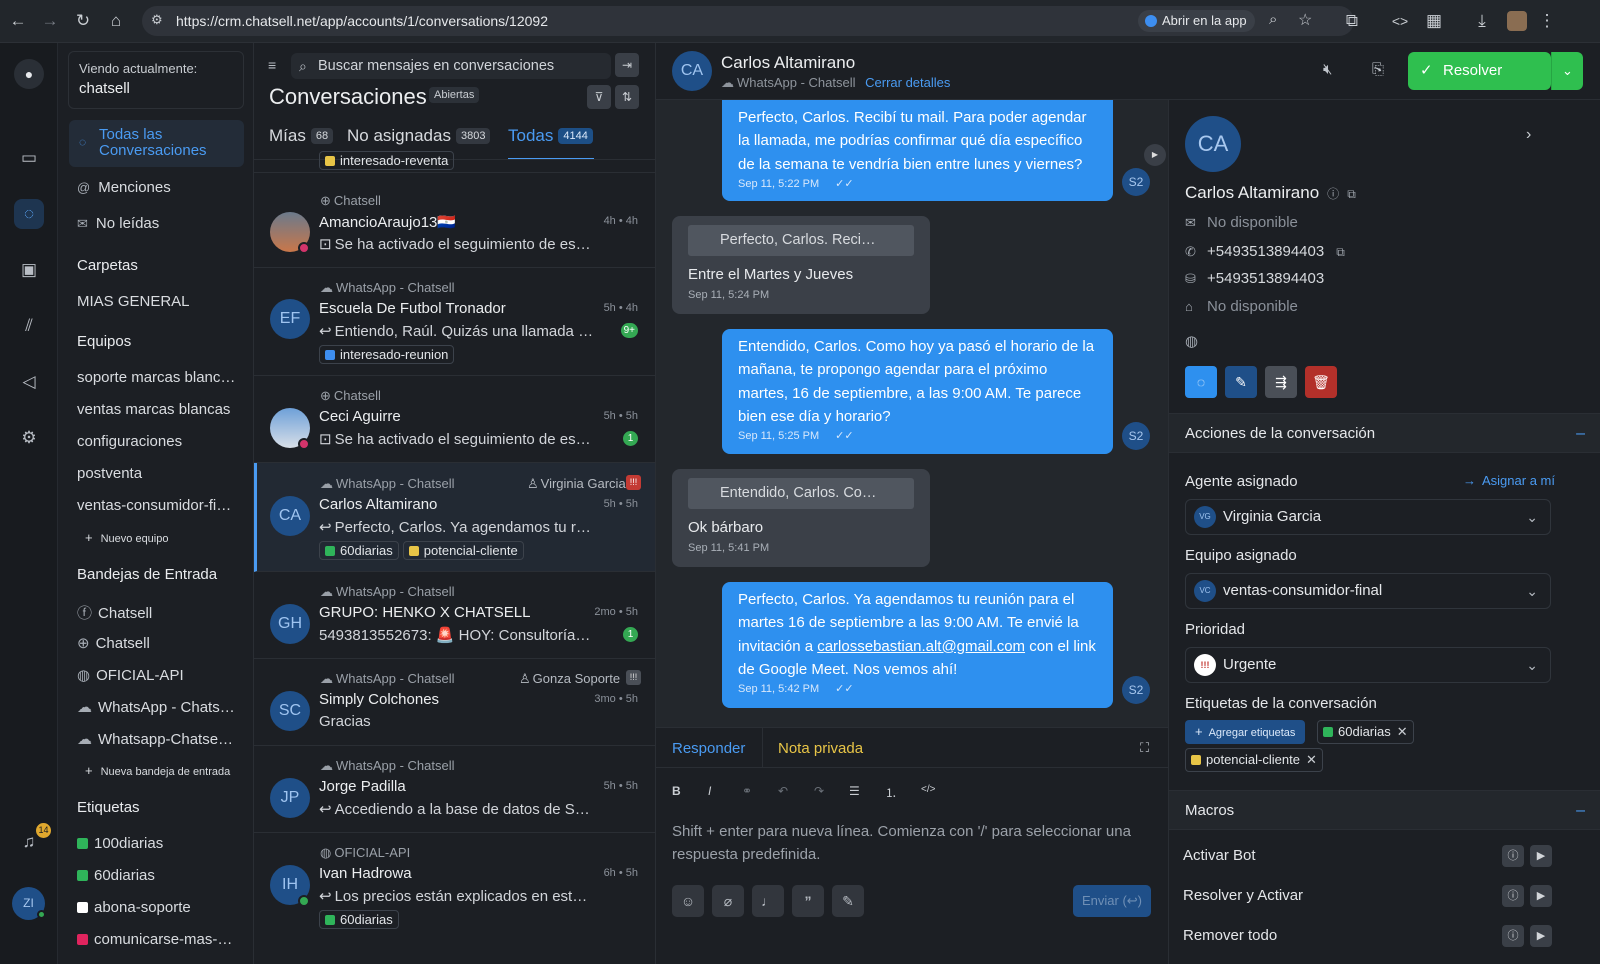 The height and width of the screenshot is (964, 1600). Describe the element at coordinates (1201, 382) in the screenshot. I see `new-message-icon: ◌` at that location.